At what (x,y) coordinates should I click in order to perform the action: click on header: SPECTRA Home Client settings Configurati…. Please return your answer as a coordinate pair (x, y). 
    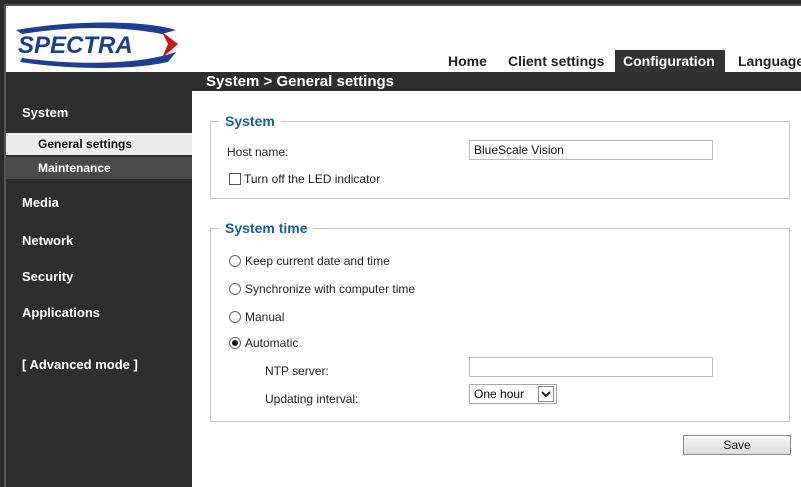
    Looking at the image, I should click on (403, 39).